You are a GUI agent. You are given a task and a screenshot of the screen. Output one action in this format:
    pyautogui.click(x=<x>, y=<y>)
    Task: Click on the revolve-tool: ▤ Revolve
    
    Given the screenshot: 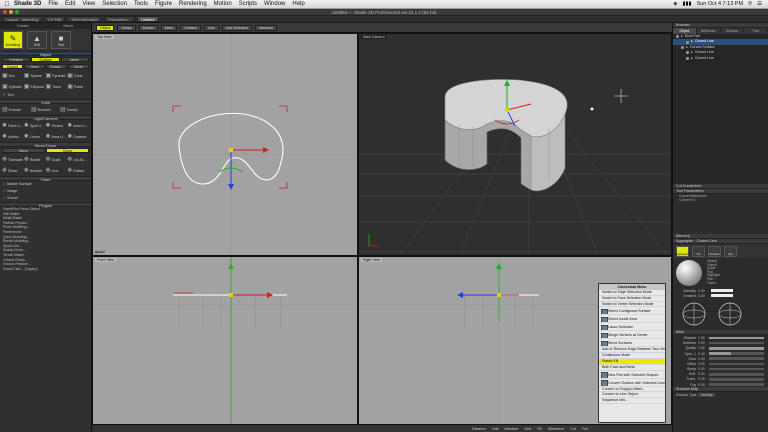 What is the action you would take?
    pyautogui.click(x=45, y=109)
    